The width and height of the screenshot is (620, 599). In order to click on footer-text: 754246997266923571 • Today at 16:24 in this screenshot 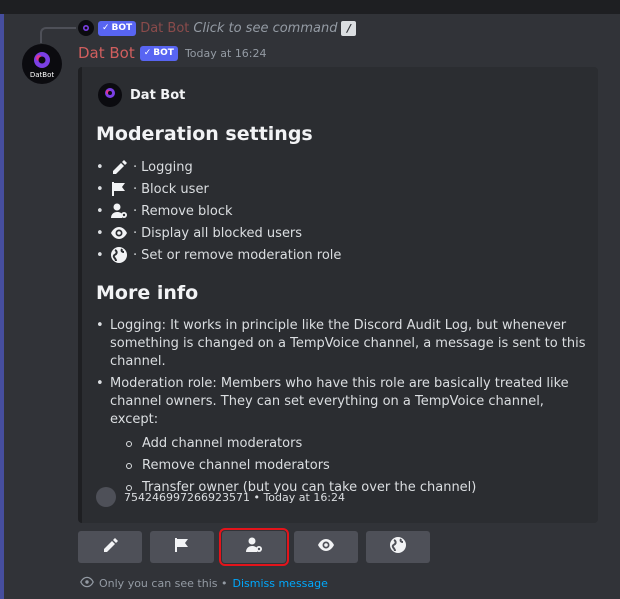, I will do `click(235, 497)`.